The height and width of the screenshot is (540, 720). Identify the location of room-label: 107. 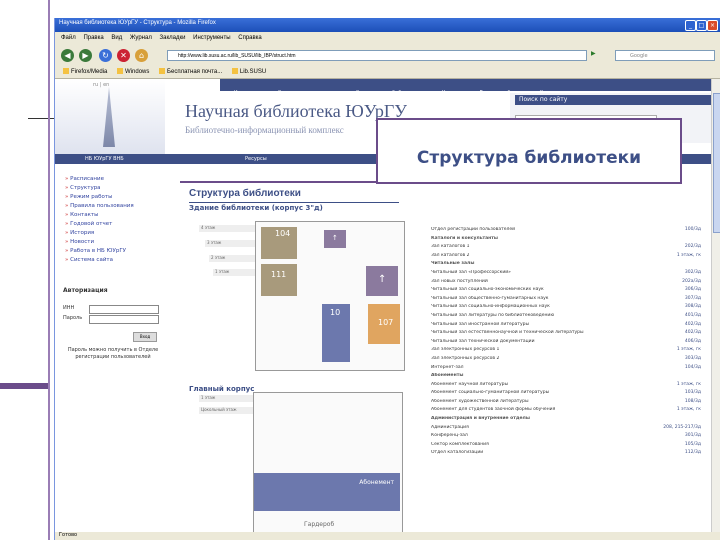
(386, 322).